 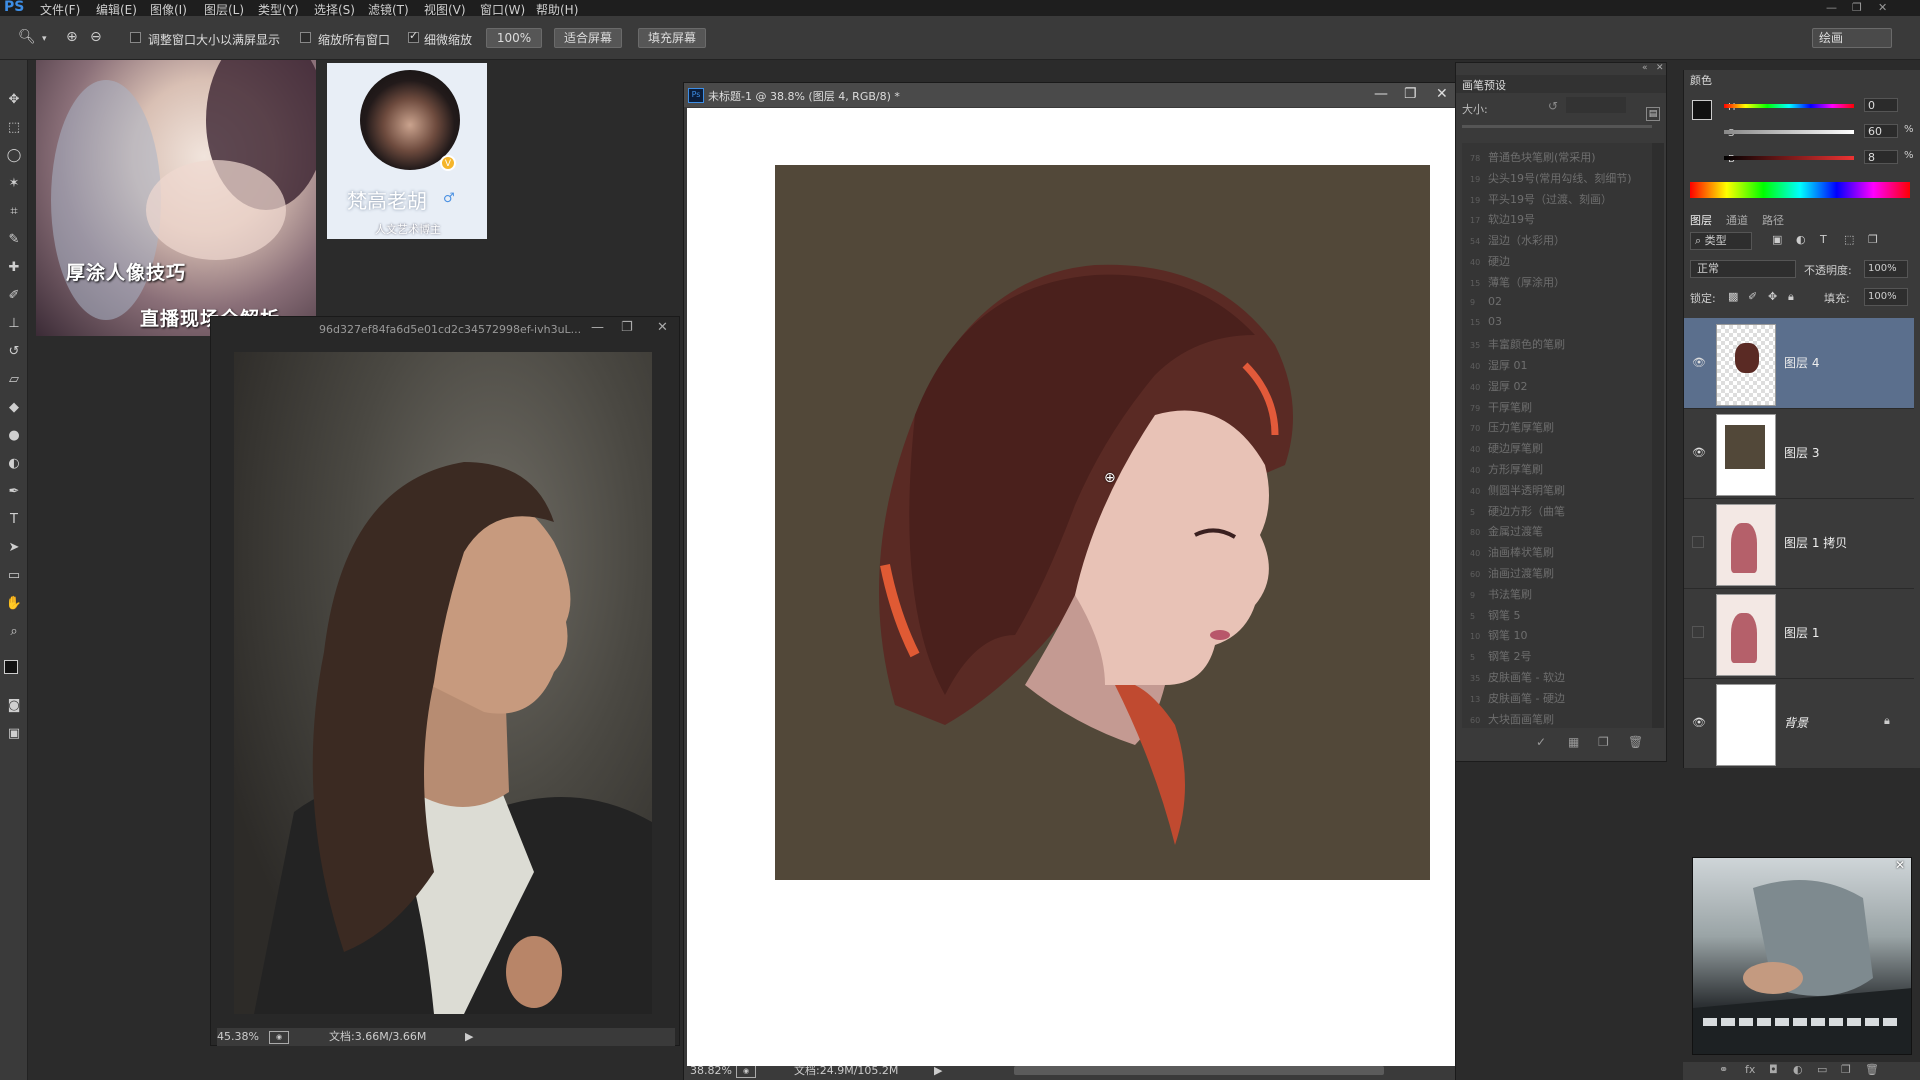 I want to click on zoom-tool-icon: 🔍︎, so click(x=27, y=37).